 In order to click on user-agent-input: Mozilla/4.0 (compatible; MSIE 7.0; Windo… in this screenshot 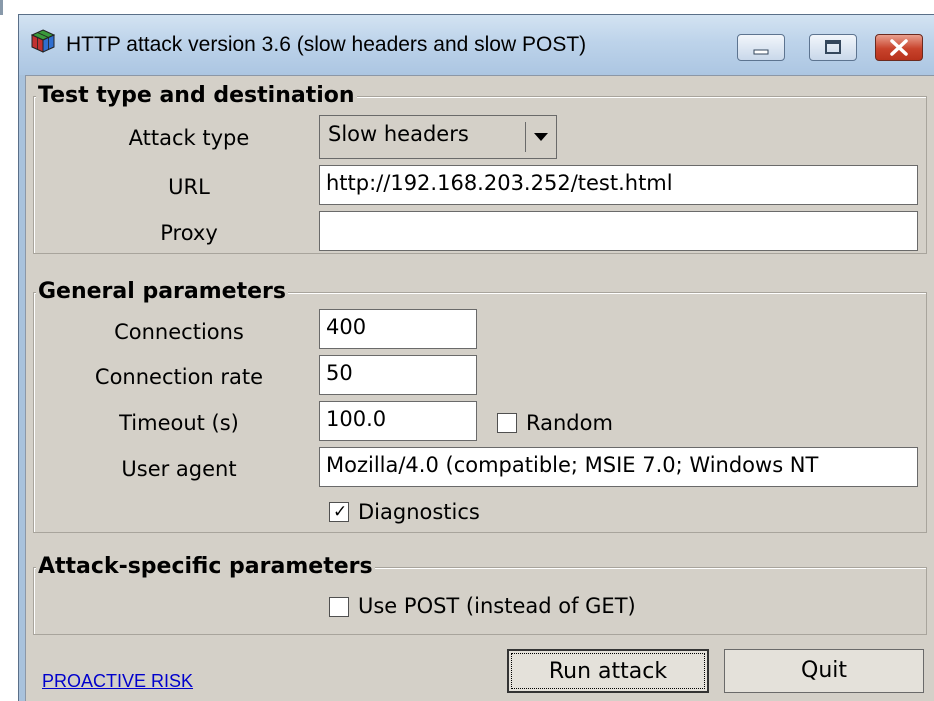, I will do `click(618, 467)`.